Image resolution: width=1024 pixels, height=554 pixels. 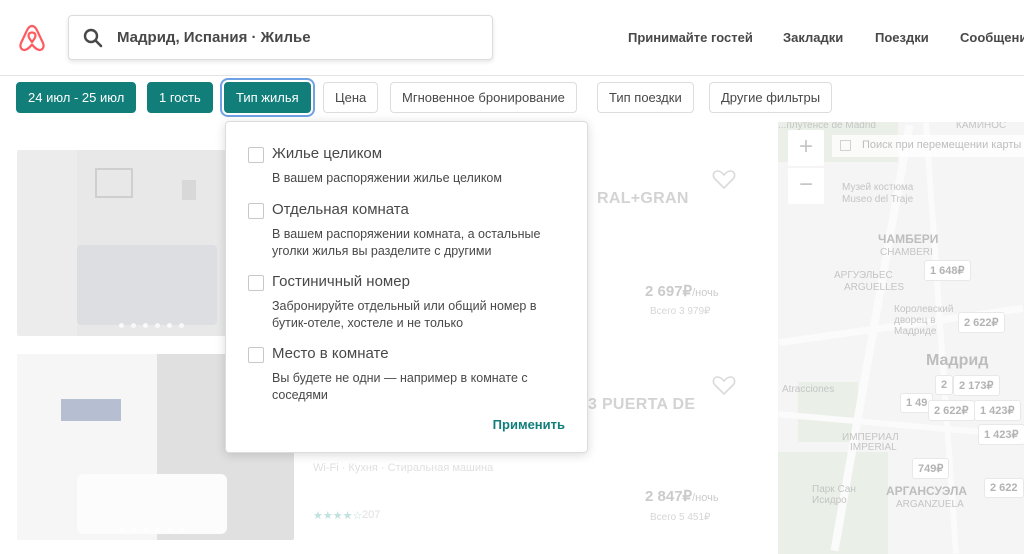 What do you see at coordinates (813, 37) in the screenshot?
I see `nav-saved: Закладки` at bounding box center [813, 37].